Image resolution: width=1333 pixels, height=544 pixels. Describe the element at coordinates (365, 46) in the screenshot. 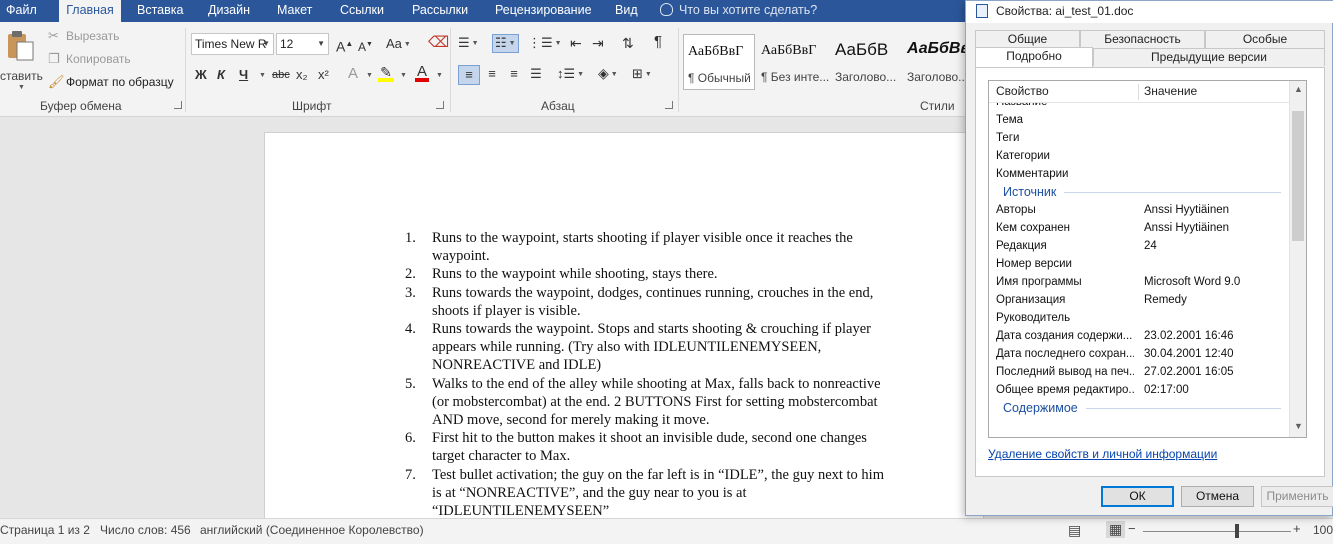

I see `shrink-font-icon: A▼` at that location.